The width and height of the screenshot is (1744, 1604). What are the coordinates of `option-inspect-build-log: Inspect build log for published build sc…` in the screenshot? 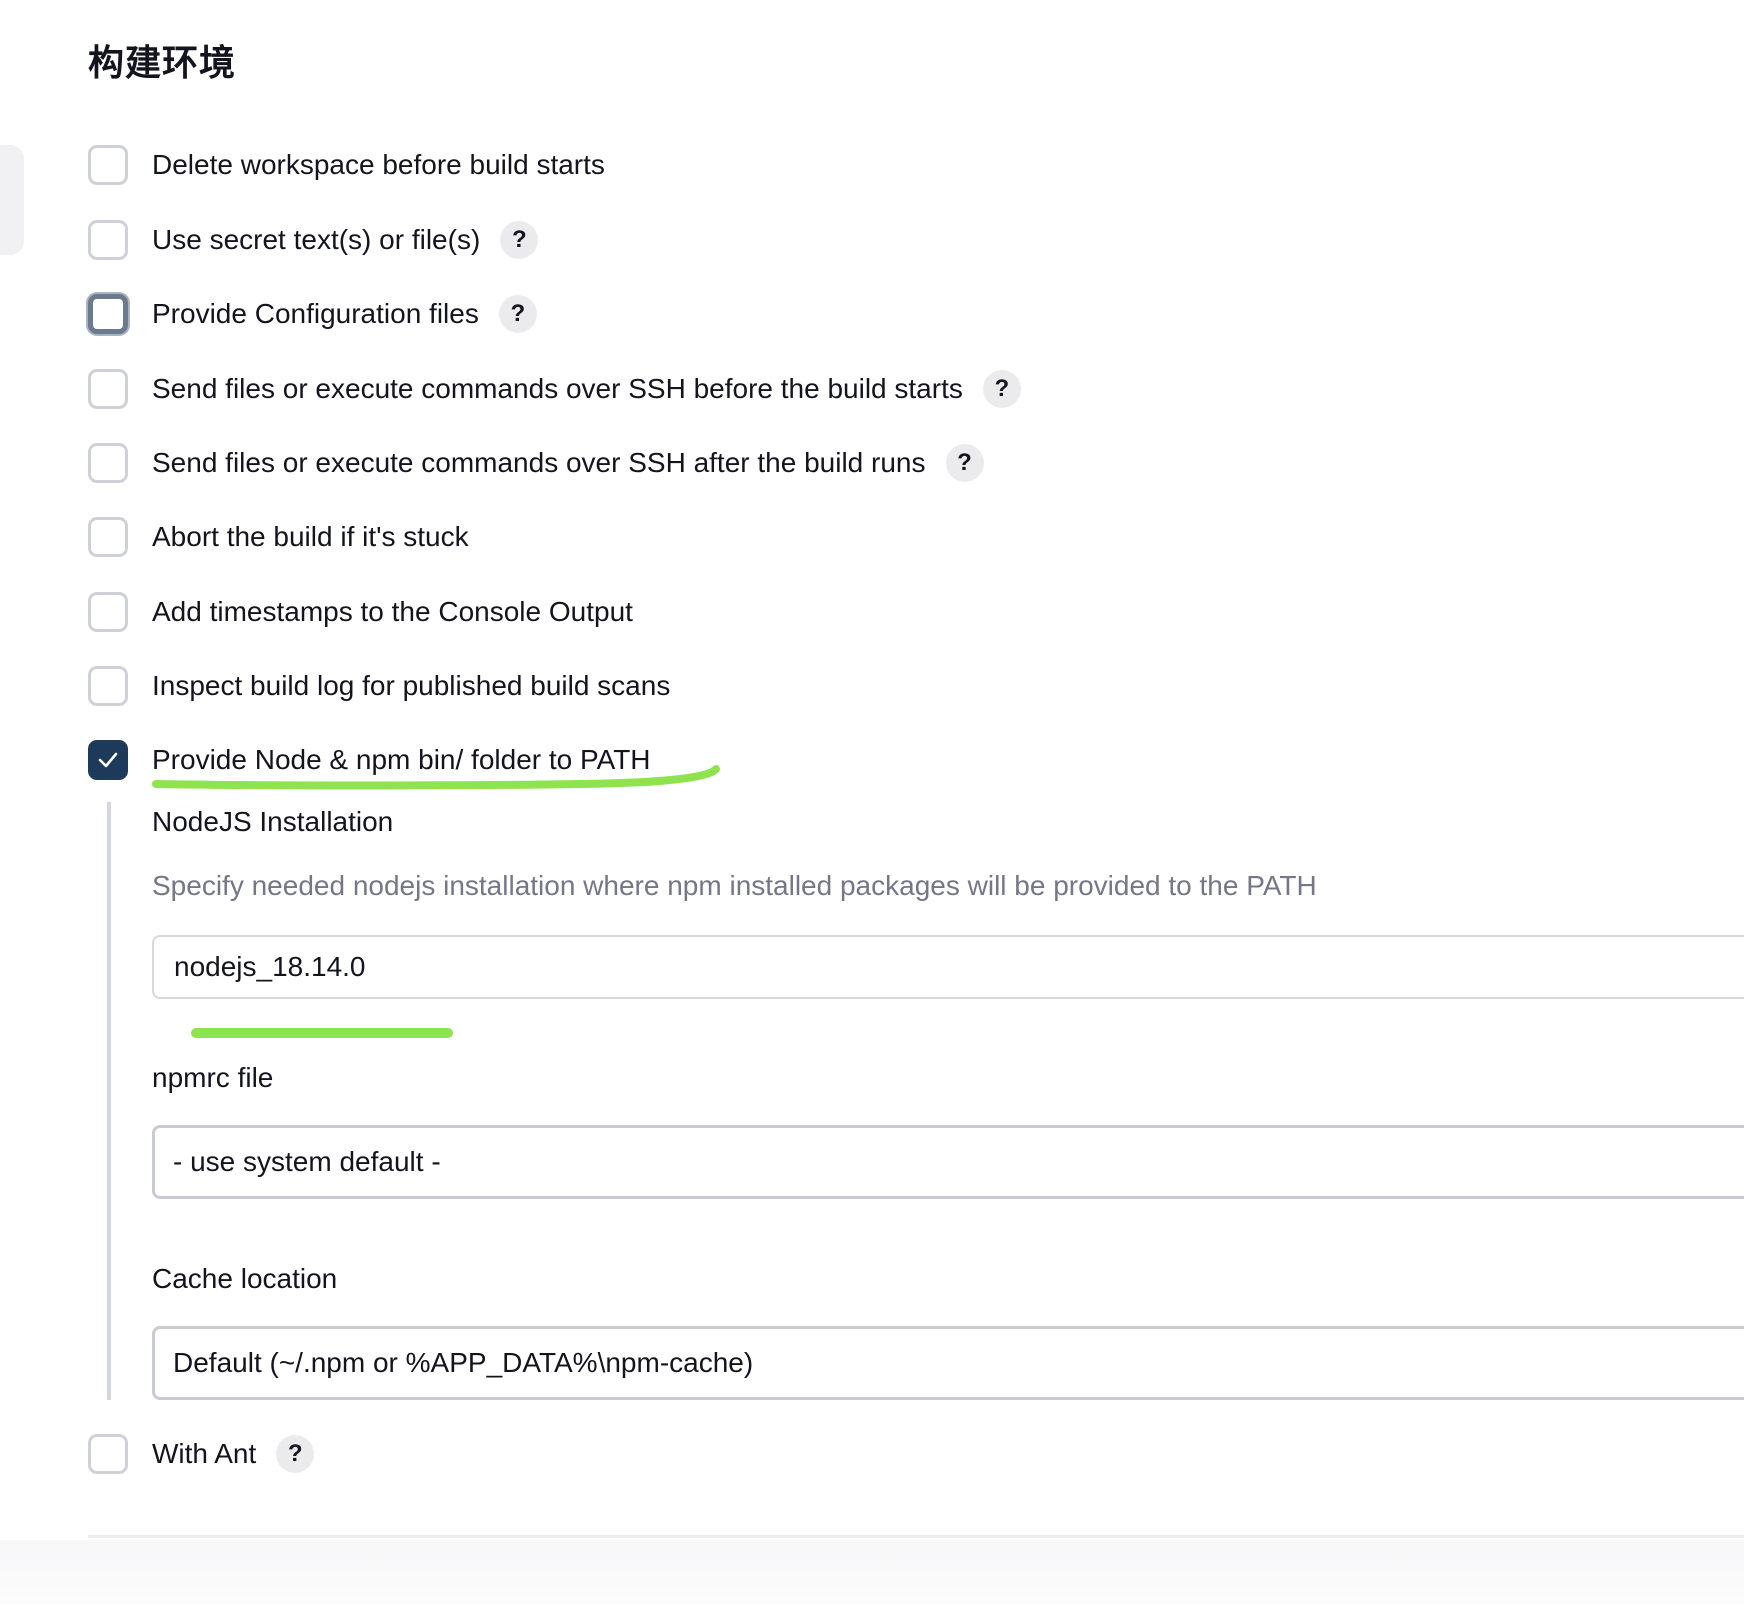 It's located at (379, 686).